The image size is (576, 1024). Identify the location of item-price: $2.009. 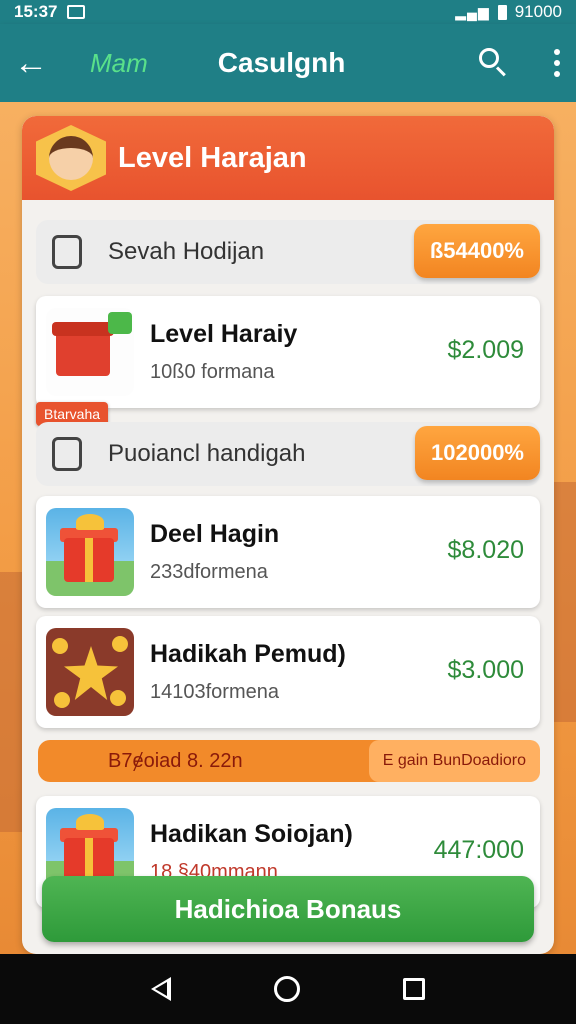
(485, 350).